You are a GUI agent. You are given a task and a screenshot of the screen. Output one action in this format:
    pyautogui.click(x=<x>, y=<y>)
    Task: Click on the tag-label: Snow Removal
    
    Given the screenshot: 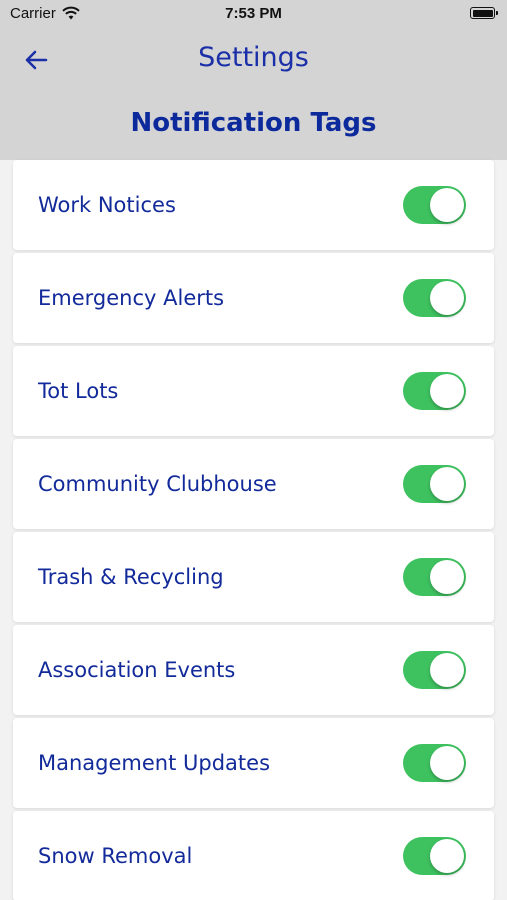 What is the action you would take?
    pyautogui.click(x=115, y=856)
    